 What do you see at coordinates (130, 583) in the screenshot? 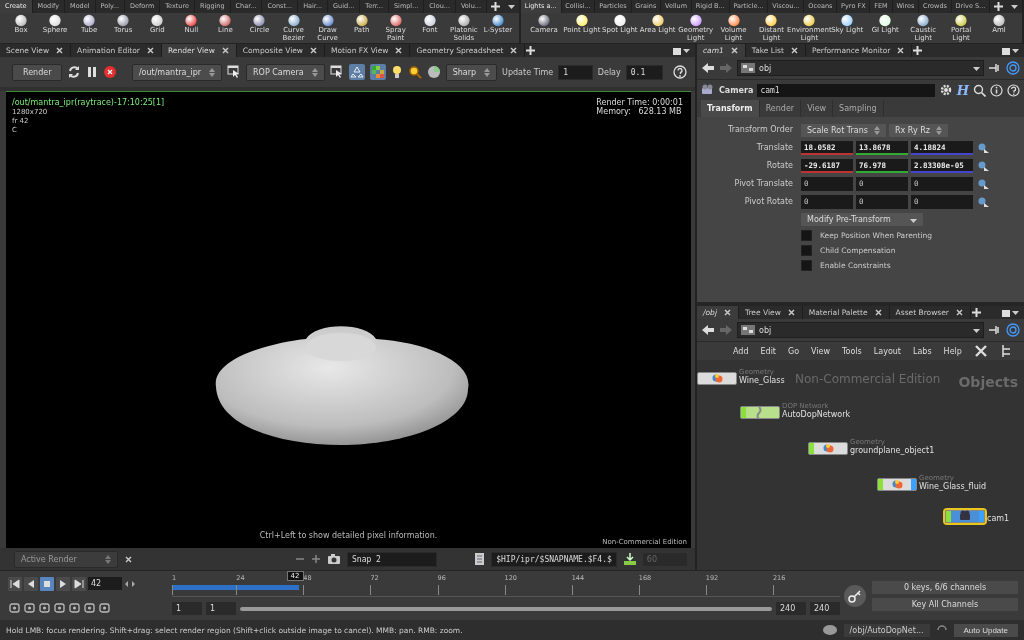
I see `step-arrows-icon` at bounding box center [130, 583].